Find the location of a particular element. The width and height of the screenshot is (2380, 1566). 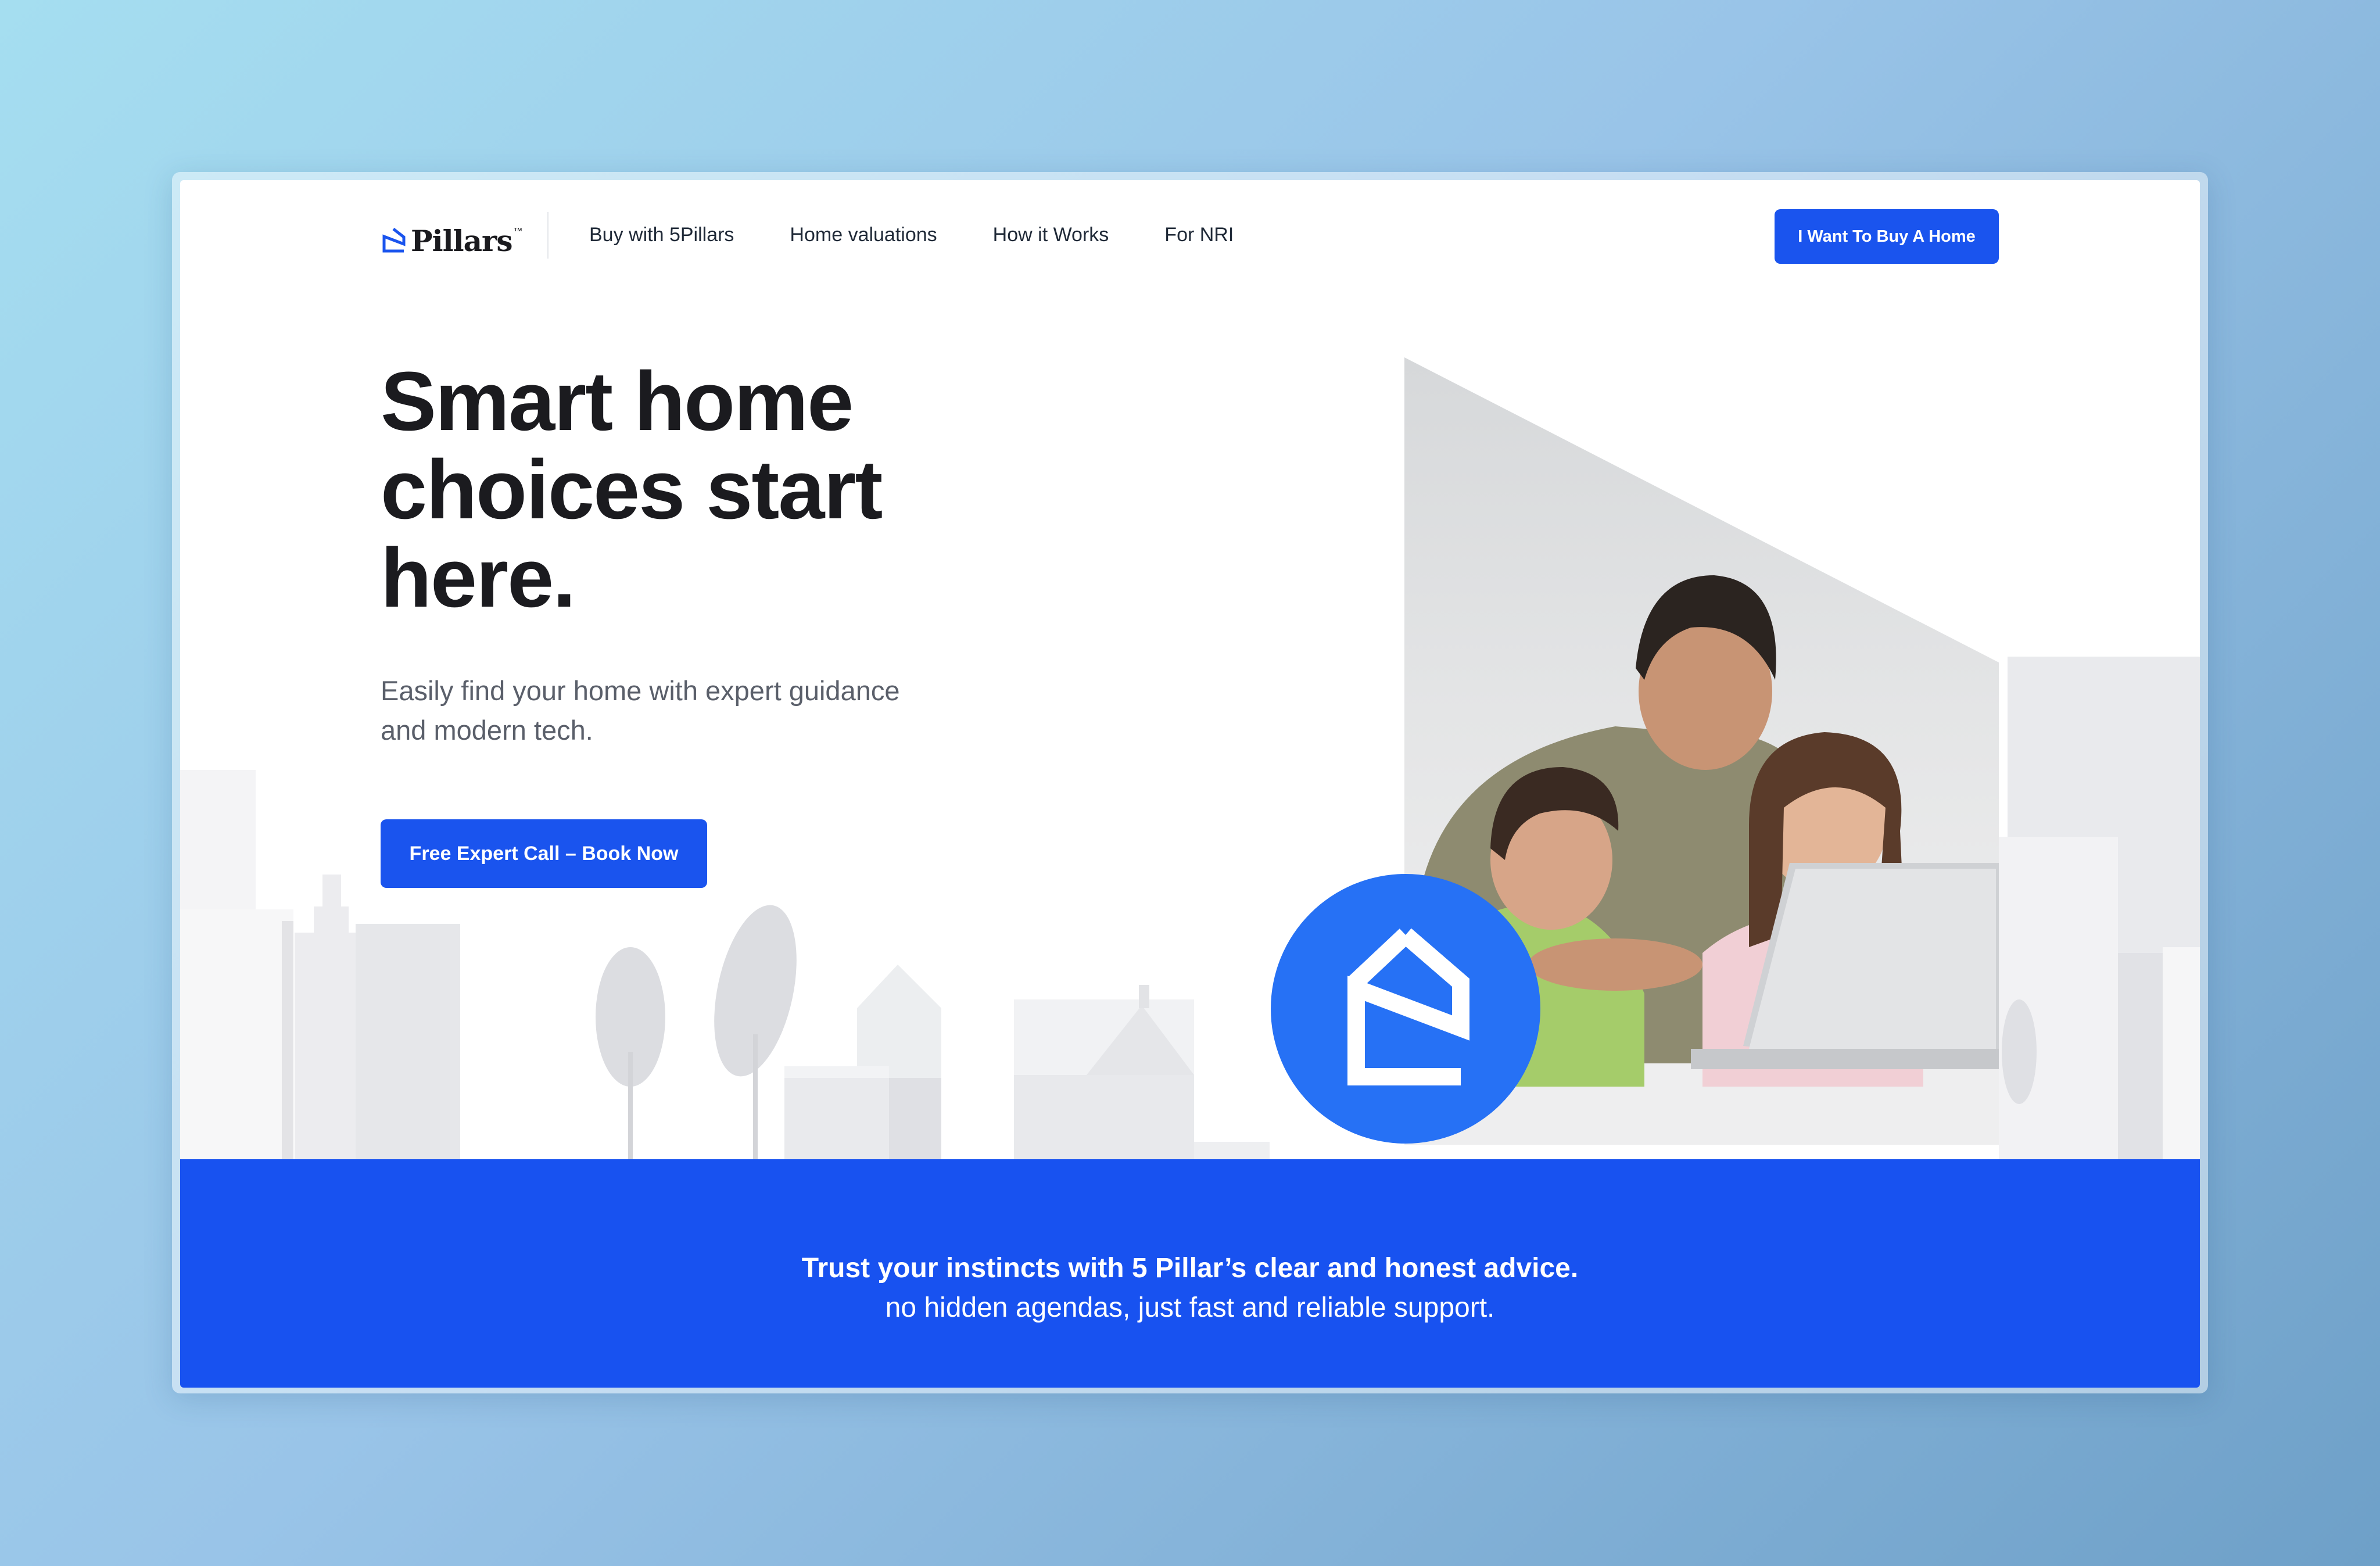

nav-item-home-valuations: Home valuations is located at coordinates (864, 235).